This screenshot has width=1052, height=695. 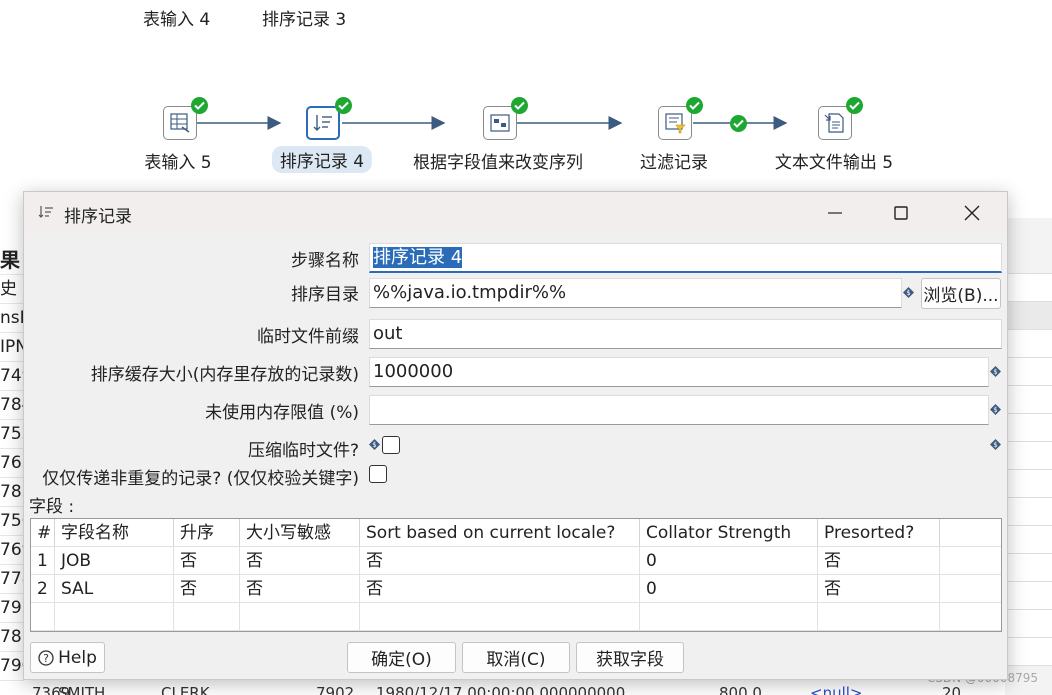 I want to click on ok-button: 确定(O), so click(x=401, y=657).